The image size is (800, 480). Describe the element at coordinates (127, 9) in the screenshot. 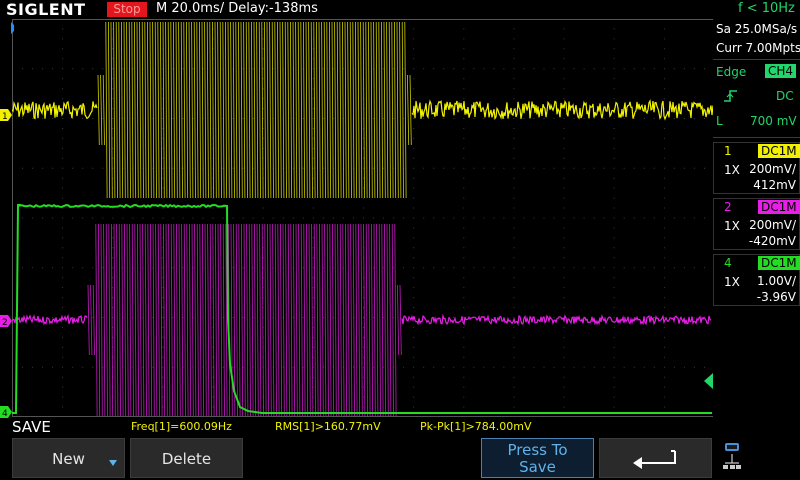

I see `run-stop-indicator: Stop` at that location.